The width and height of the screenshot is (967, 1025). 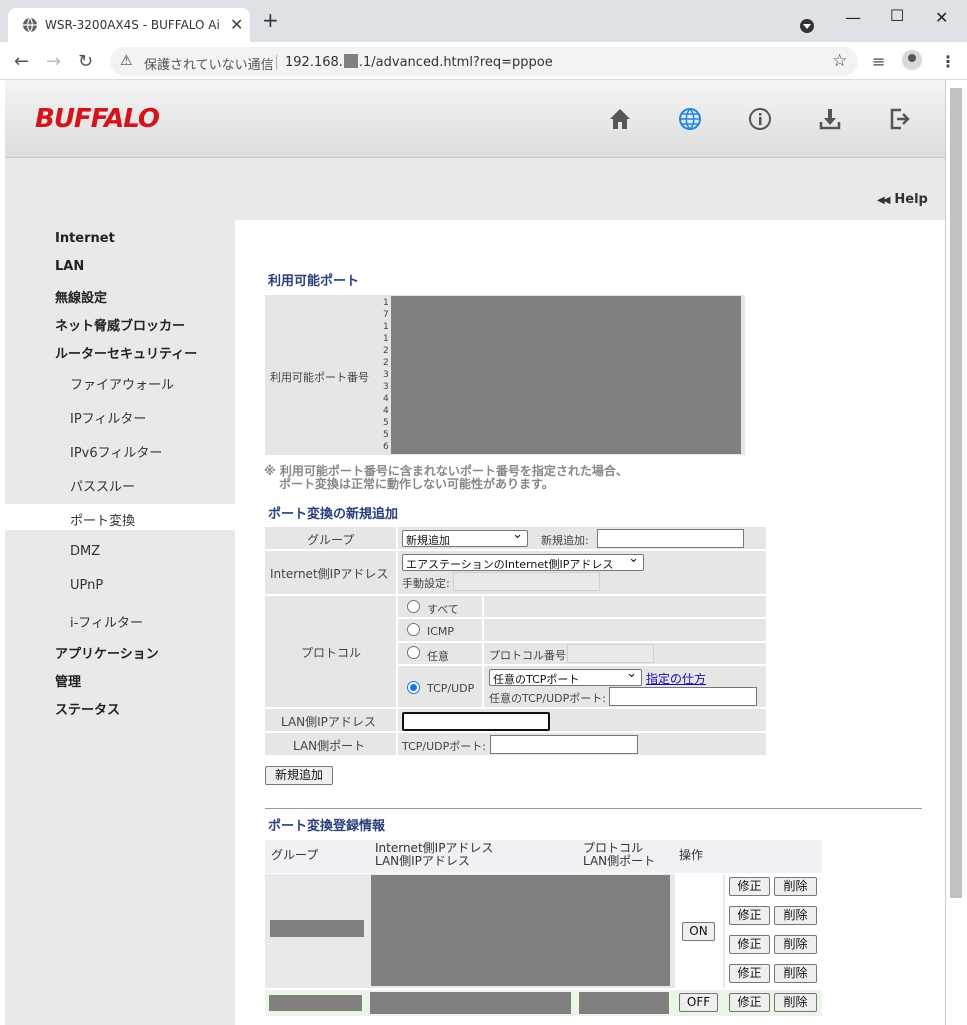 What do you see at coordinates (526, 581) in the screenshot?
I see `manual-ip-input` at bounding box center [526, 581].